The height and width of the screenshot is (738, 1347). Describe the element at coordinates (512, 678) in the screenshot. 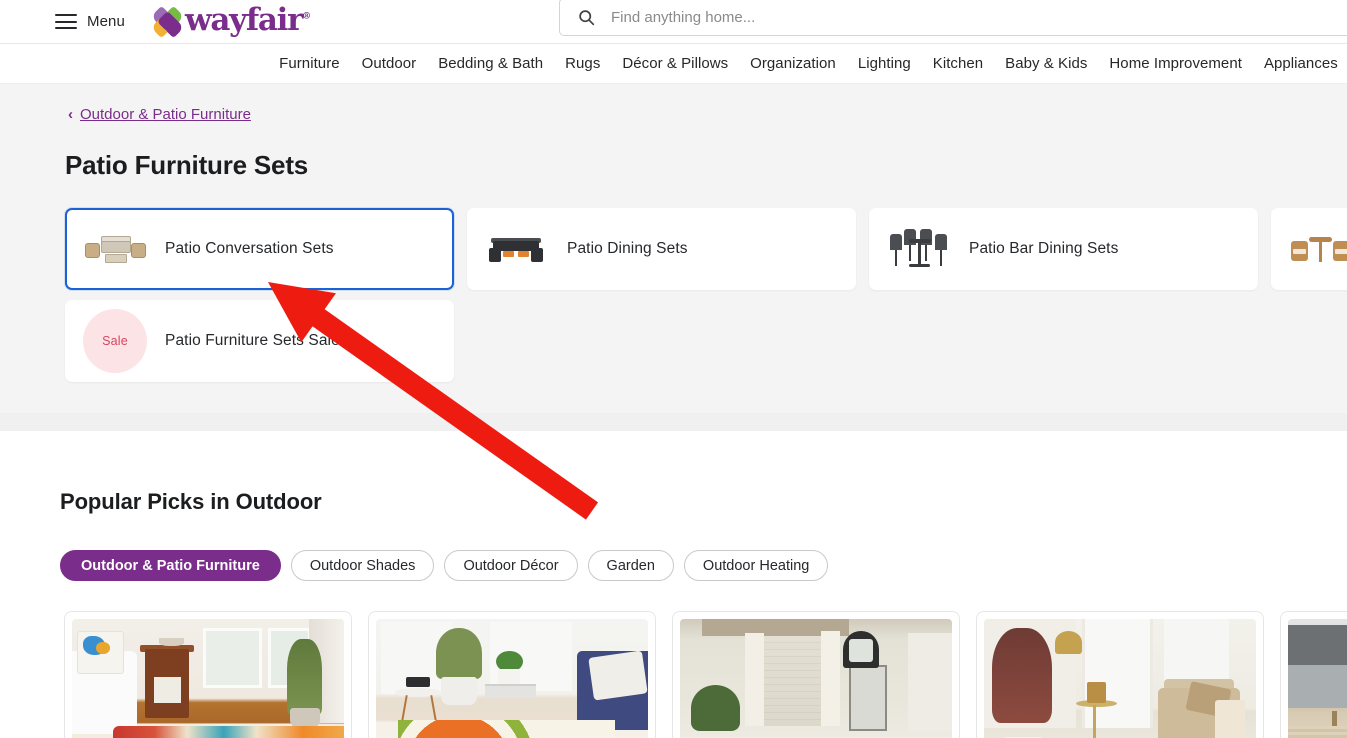

I see `product-image-living-room-orange-rug` at that location.